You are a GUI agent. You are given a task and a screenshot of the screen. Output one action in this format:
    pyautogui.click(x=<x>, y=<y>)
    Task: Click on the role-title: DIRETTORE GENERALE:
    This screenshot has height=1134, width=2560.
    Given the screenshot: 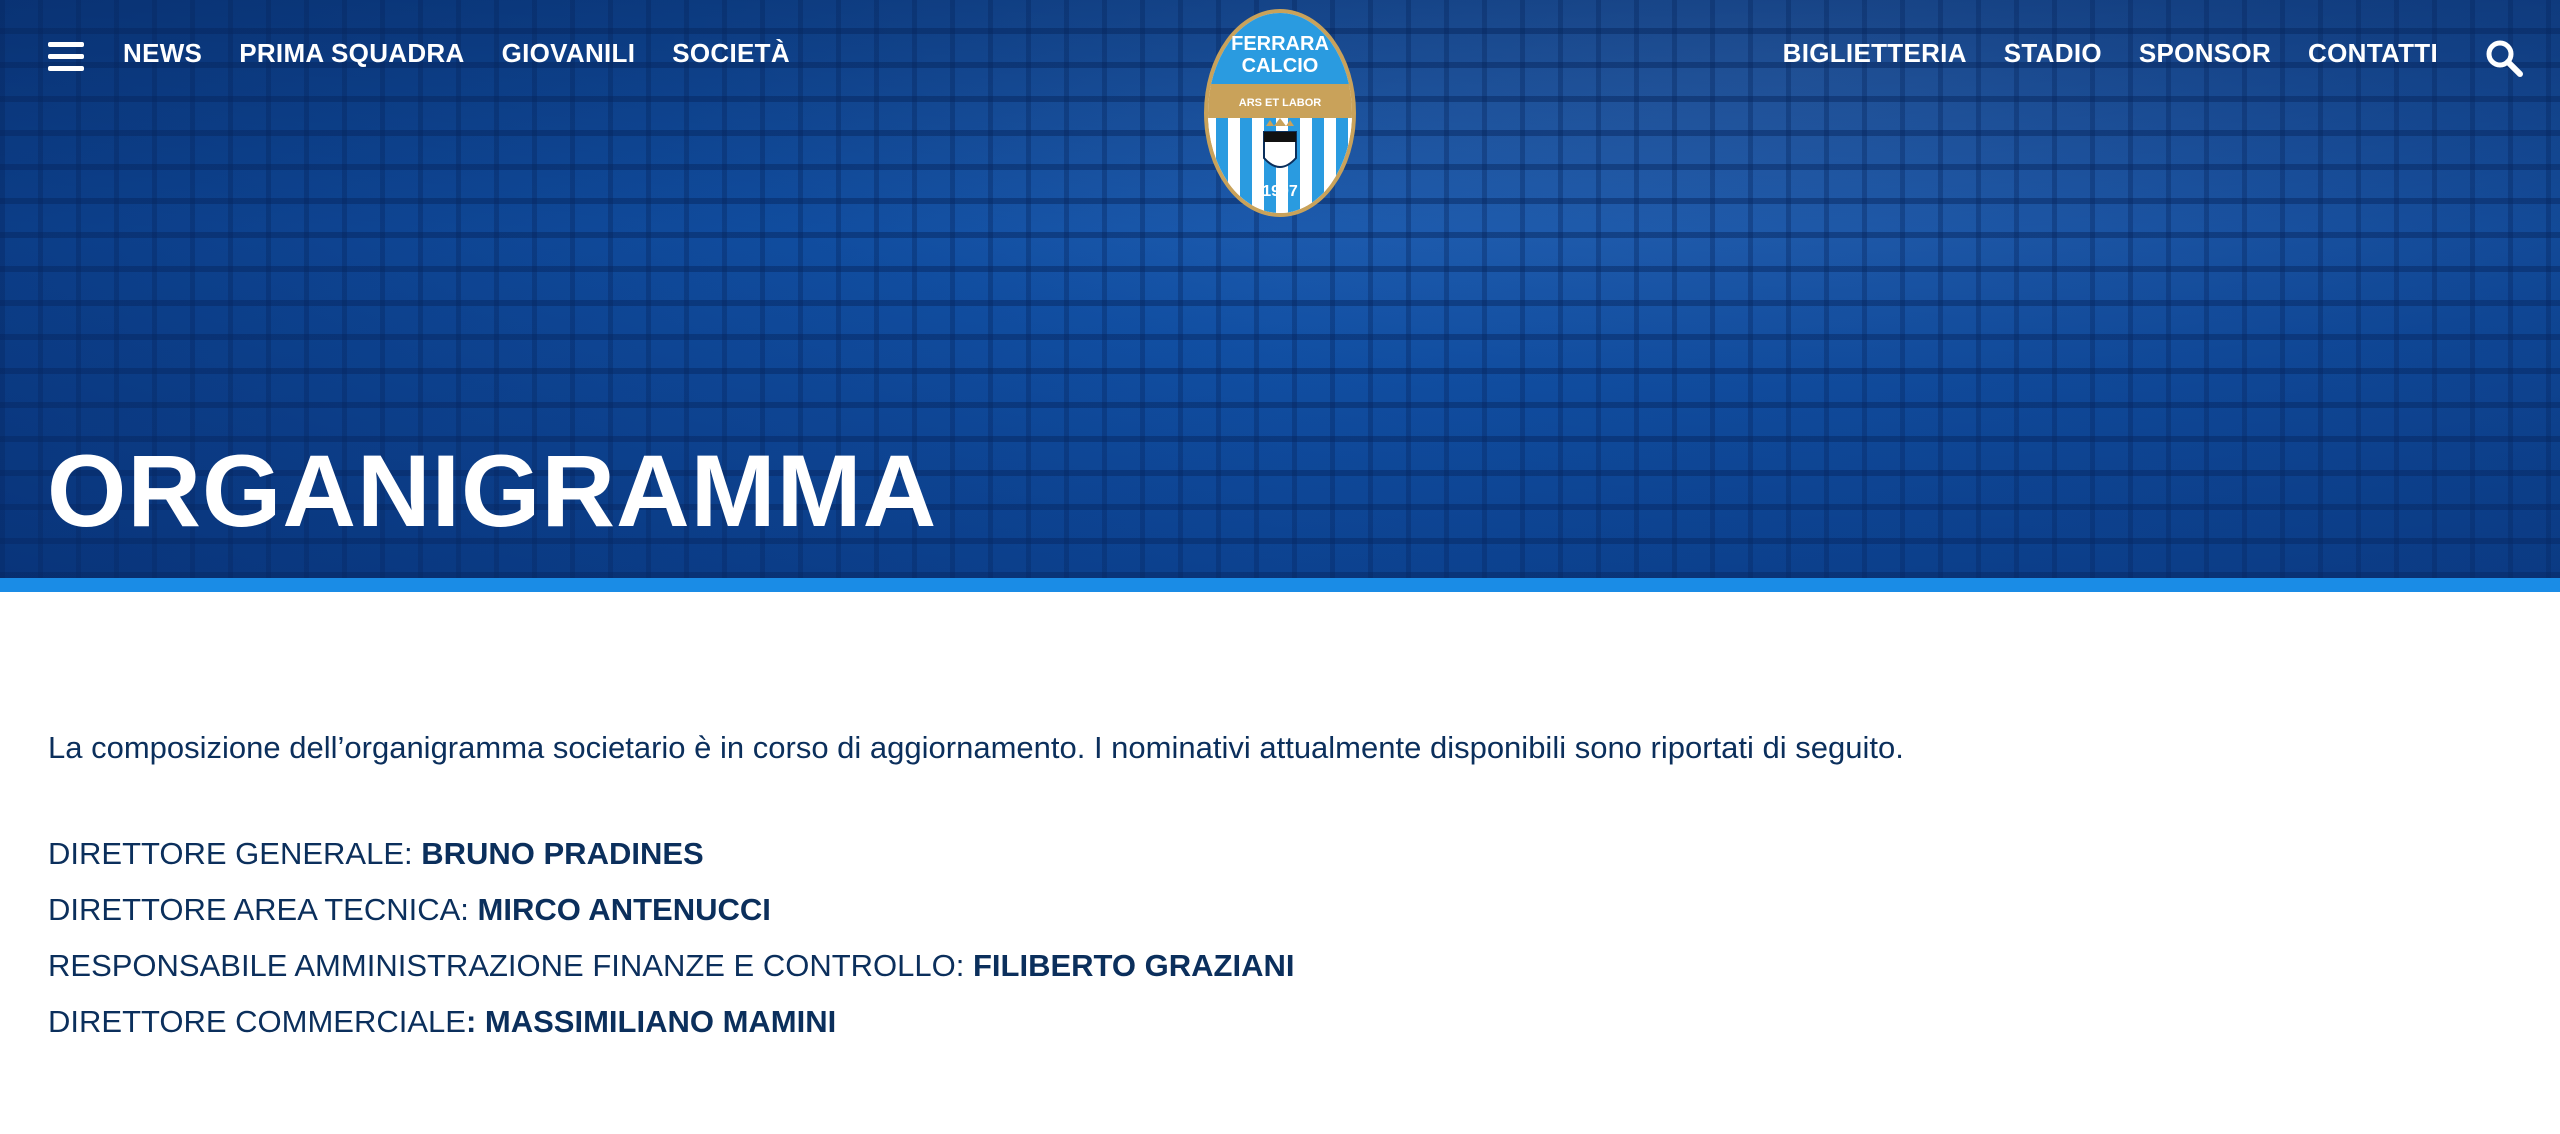 What is the action you would take?
    pyautogui.click(x=235, y=854)
    